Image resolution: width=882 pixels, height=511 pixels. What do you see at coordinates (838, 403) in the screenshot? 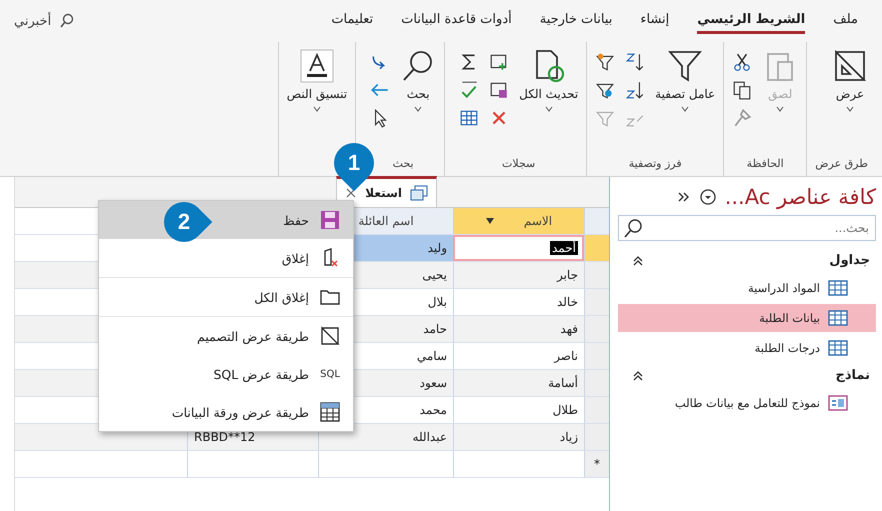
I see `form-icon` at bounding box center [838, 403].